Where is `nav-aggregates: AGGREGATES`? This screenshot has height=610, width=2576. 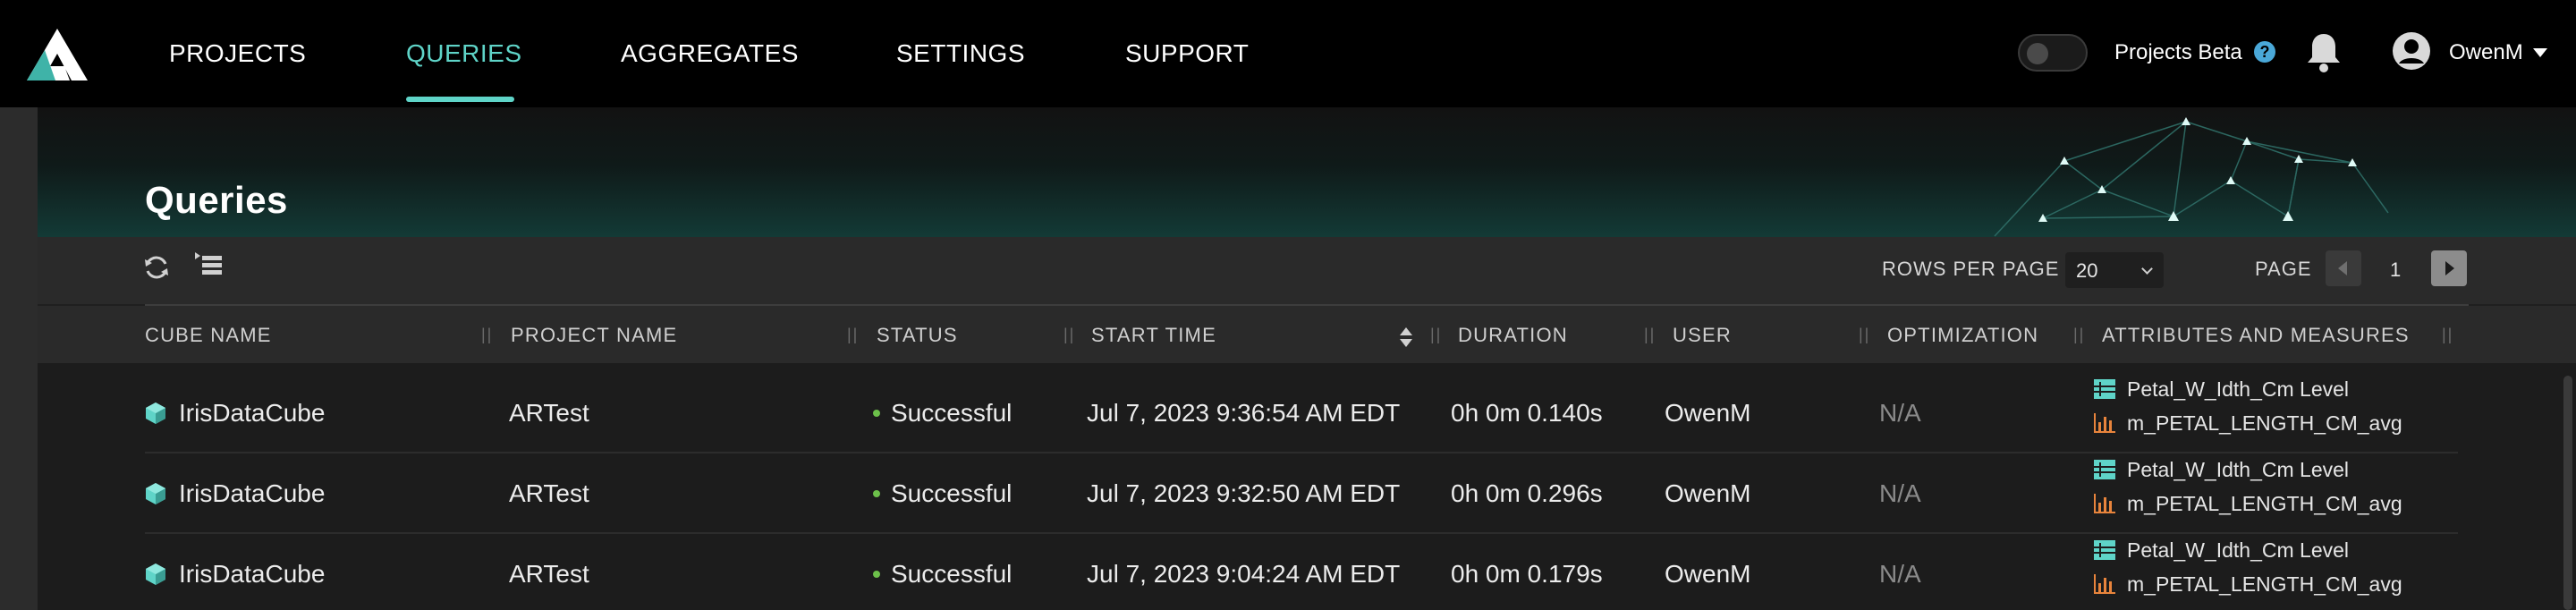
nav-aggregates: AGGREGATES is located at coordinates (710, 53).